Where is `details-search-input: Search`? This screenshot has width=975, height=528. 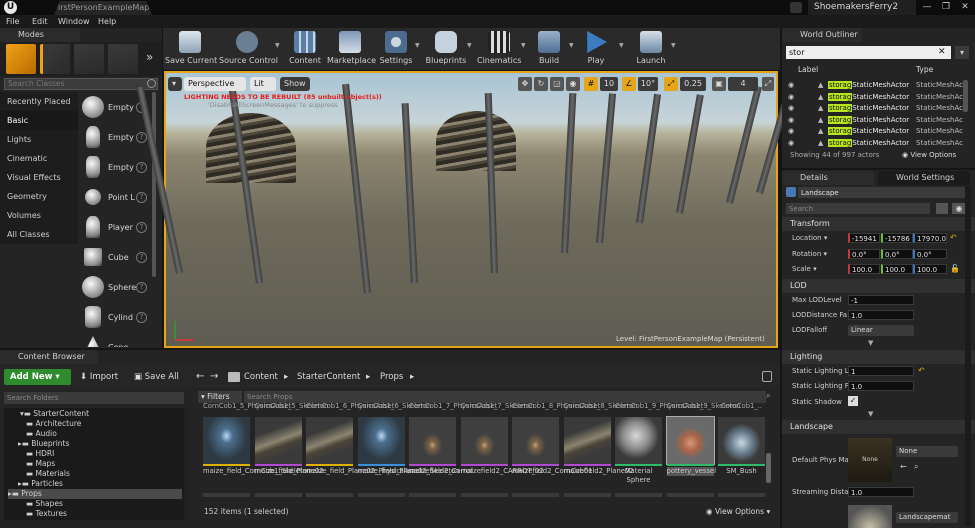
details-search-input: Search is located at coordinates (858, 208).